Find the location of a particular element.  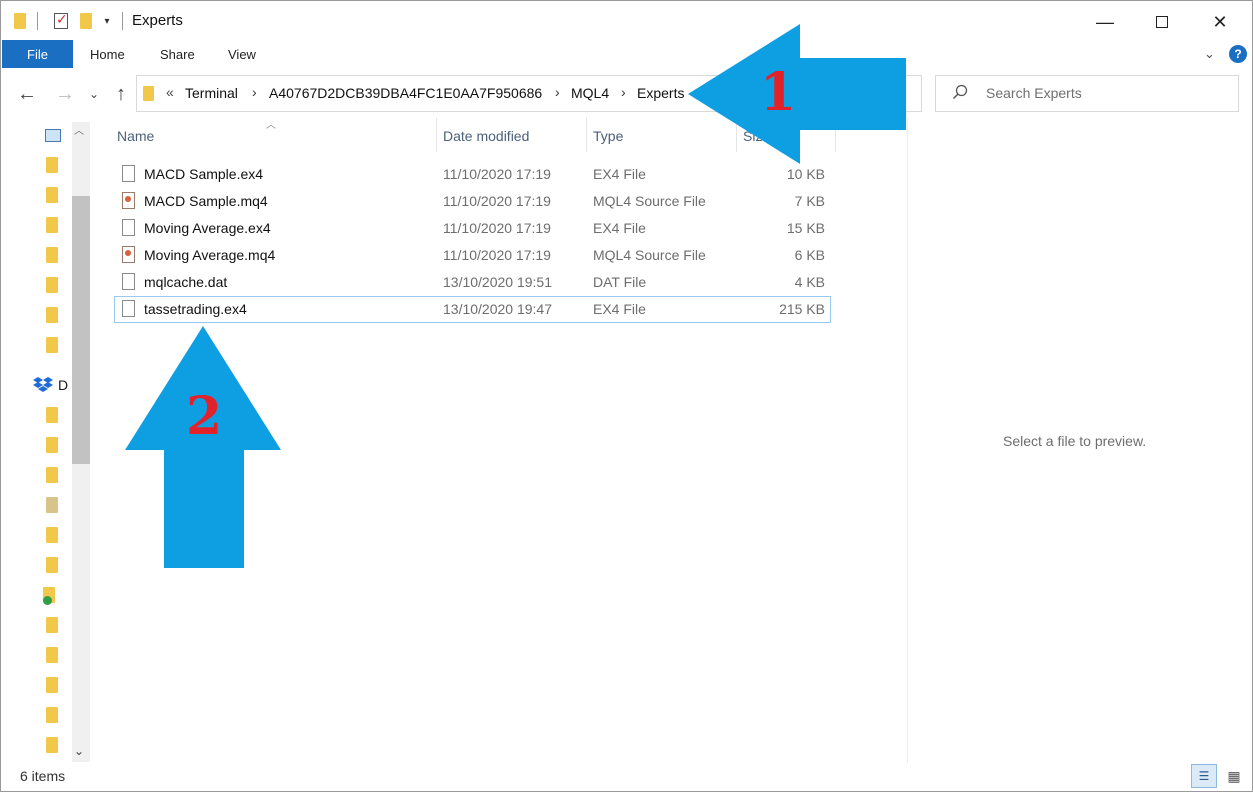

tab-home: Home is located at coordinates (107, 54).